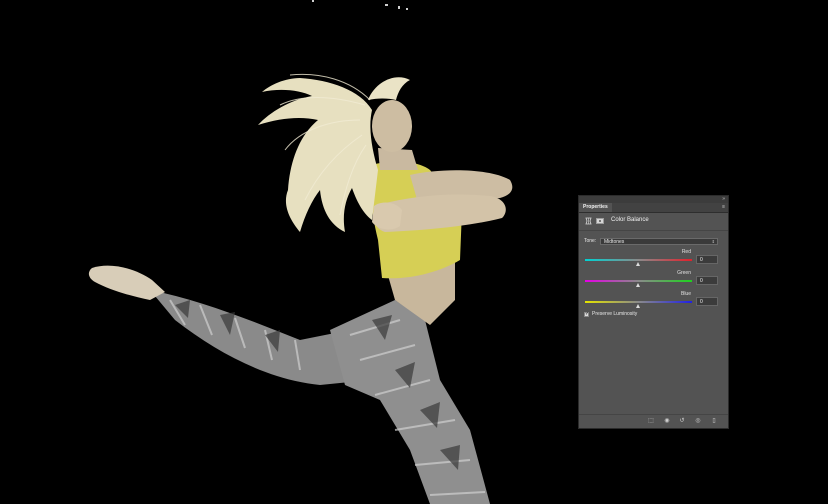 The width and height of the screenshot is (828, 504). I want to click on slider-value-red: 0, so click(707, 259).